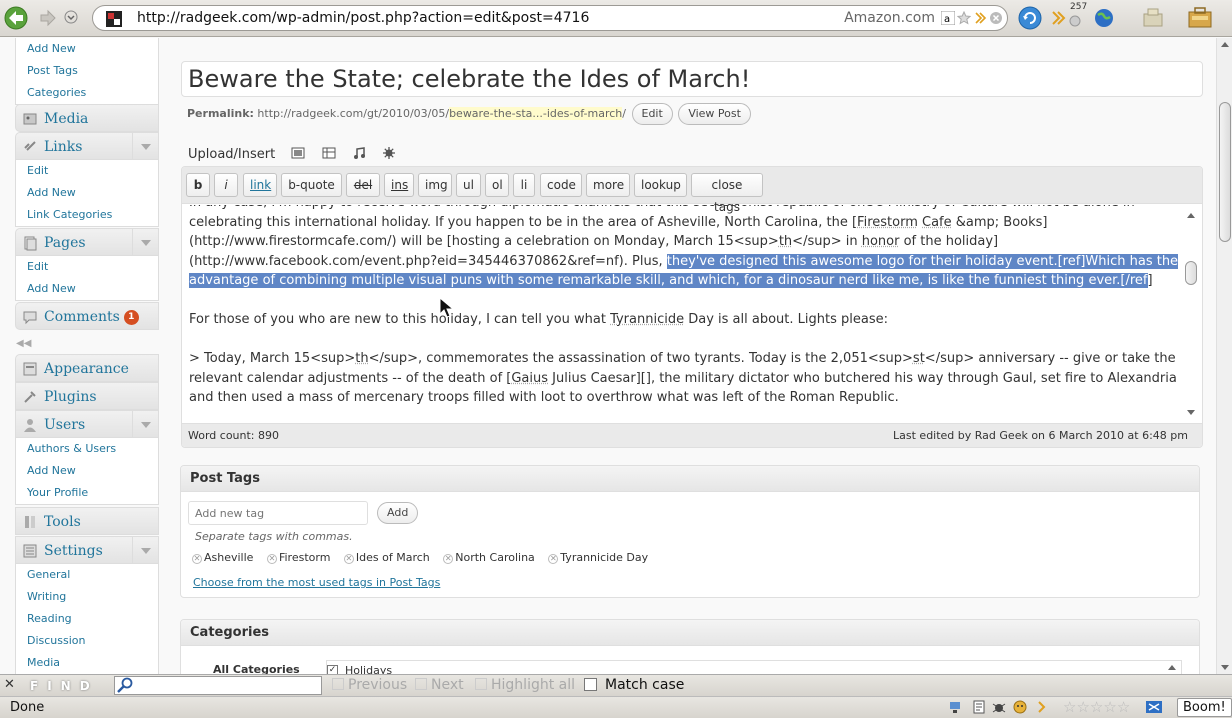  What do you see at coordinates (48, 18) in the screenshot?
I see `forward-arrow-icon` at bounding box center [48, 18].